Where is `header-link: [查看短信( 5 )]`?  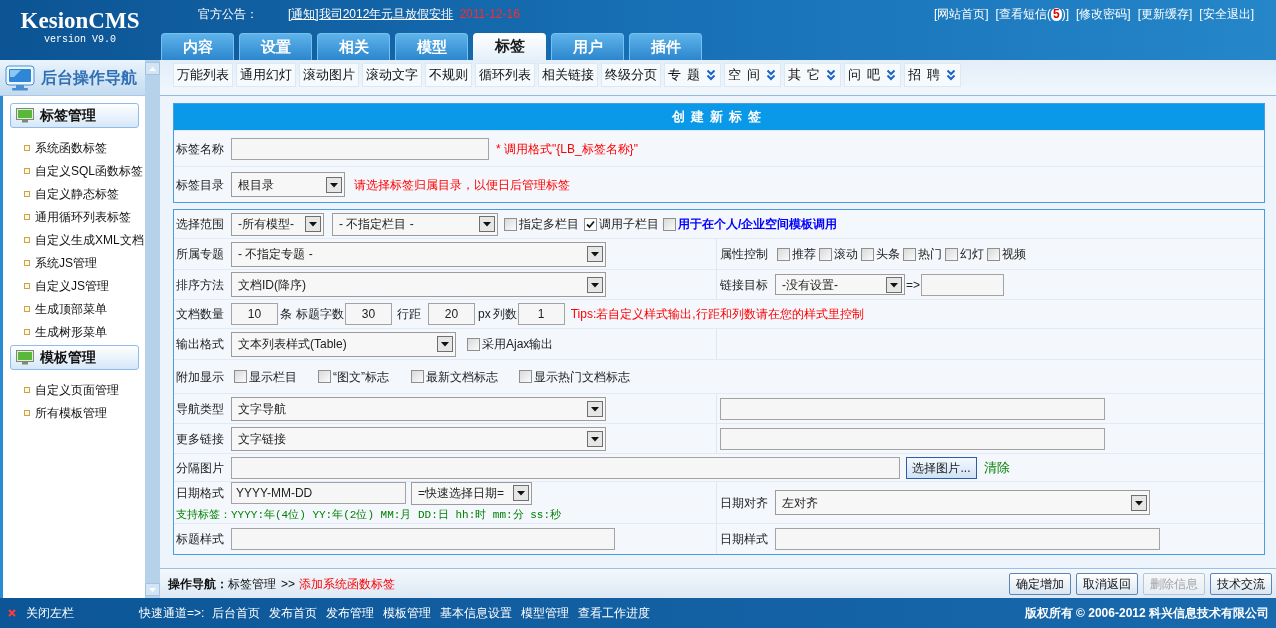 header-link: [查看短信( 5 )] is located at coordinates (1032, 14).